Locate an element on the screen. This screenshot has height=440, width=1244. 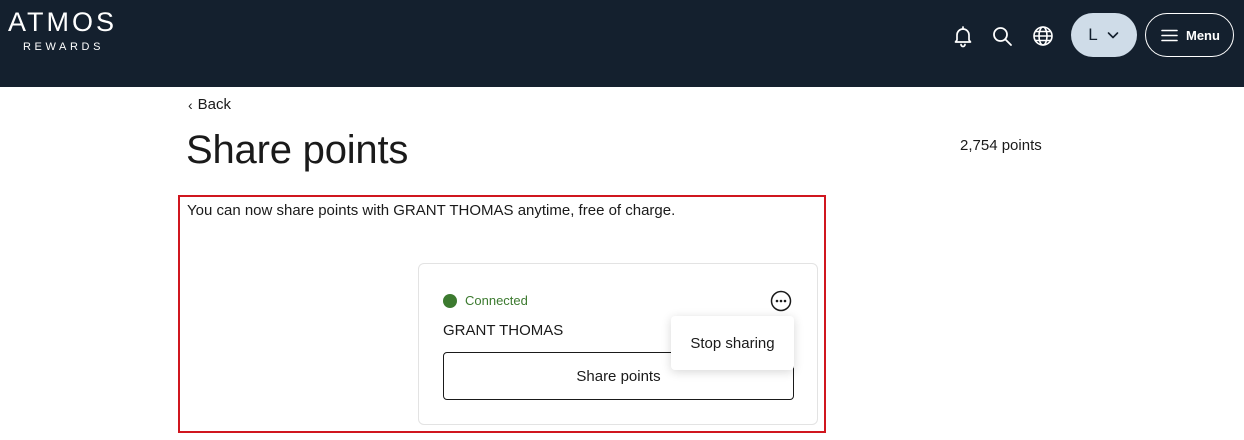
stop-sharing-option: Stop sharing is located at coordinates (732, 343).